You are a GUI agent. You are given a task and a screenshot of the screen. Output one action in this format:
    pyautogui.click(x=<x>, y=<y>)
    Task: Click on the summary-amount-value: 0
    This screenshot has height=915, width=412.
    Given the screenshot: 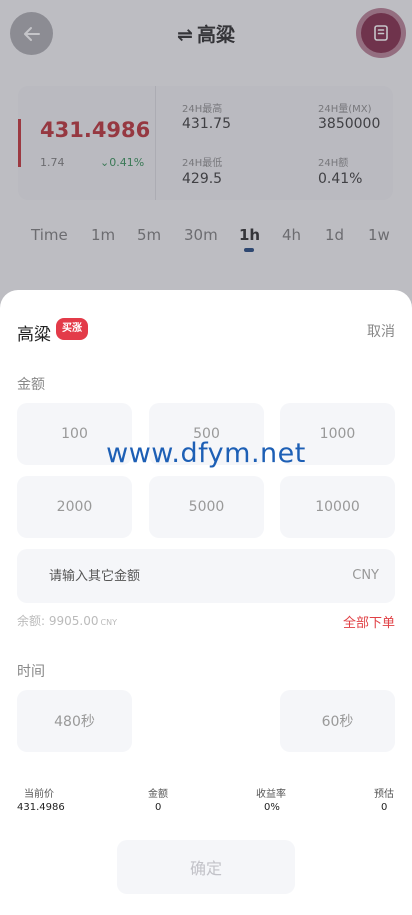 What is the action you would take?
    pyautogui.click(x=158, y=807)
    